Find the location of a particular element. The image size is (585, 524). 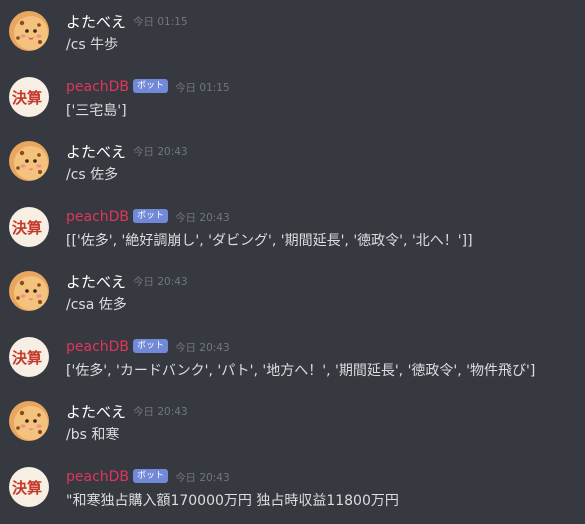

message: 決算 peachDB ボット 今日 01:15 ['三宅島'] is located at coordinates (292, 107).